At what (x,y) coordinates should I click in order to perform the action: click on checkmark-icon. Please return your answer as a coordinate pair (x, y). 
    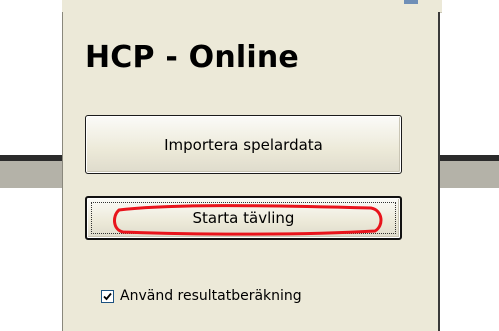
    Looking at the image, I should click on (107, 296).